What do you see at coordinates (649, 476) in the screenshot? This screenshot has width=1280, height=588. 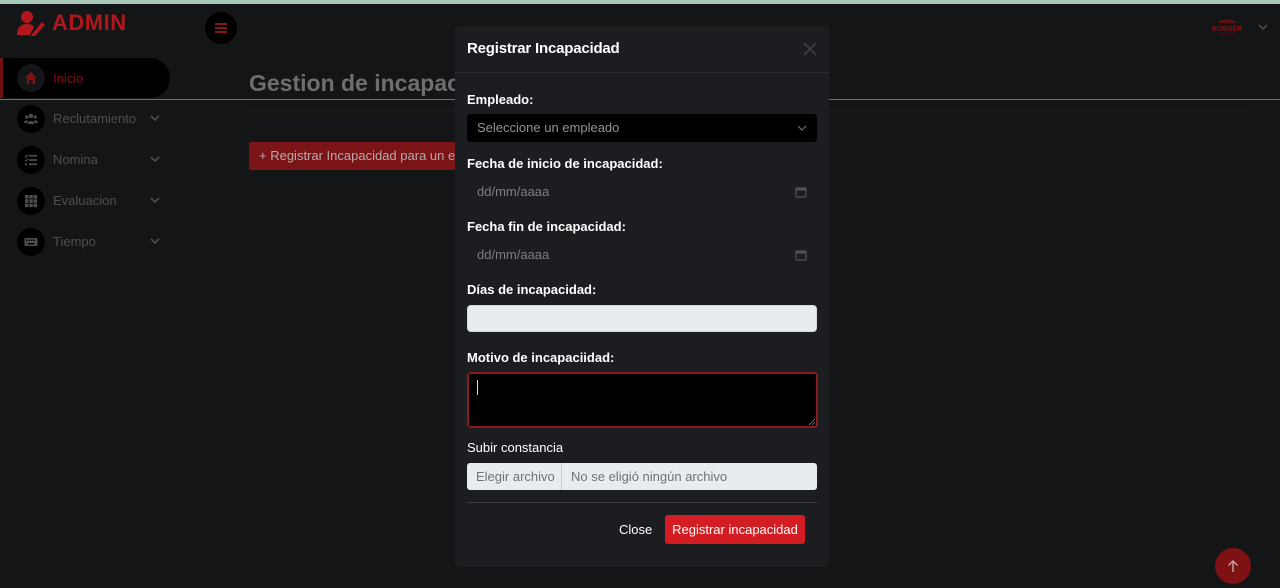 I see `file-status: No se eligió ningún archivo` at bounding box center [649, 476].